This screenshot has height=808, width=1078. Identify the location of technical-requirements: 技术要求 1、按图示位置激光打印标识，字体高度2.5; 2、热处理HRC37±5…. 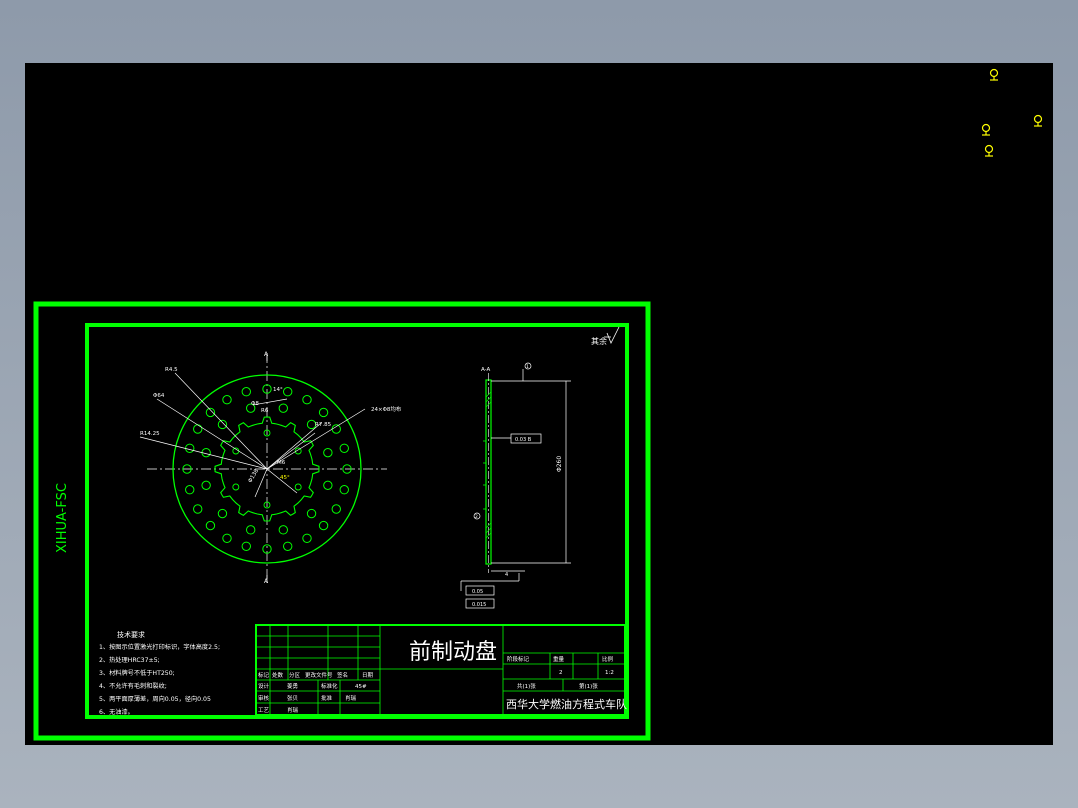
(159, 673).